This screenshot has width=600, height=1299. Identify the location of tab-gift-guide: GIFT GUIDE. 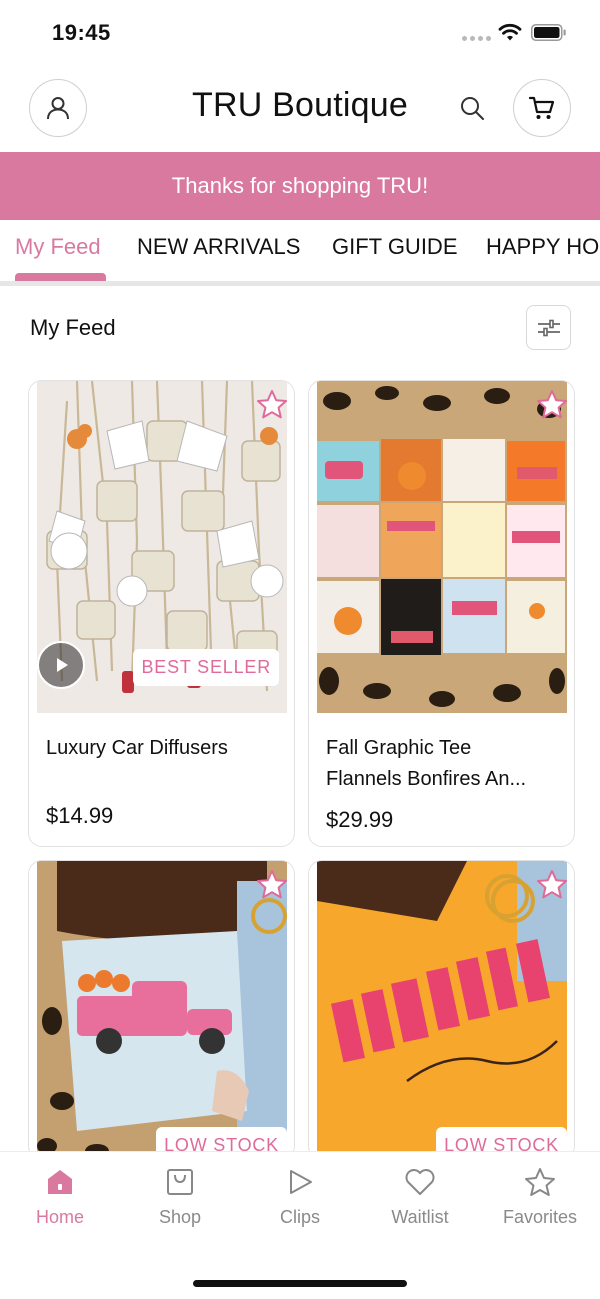
(395, 247).